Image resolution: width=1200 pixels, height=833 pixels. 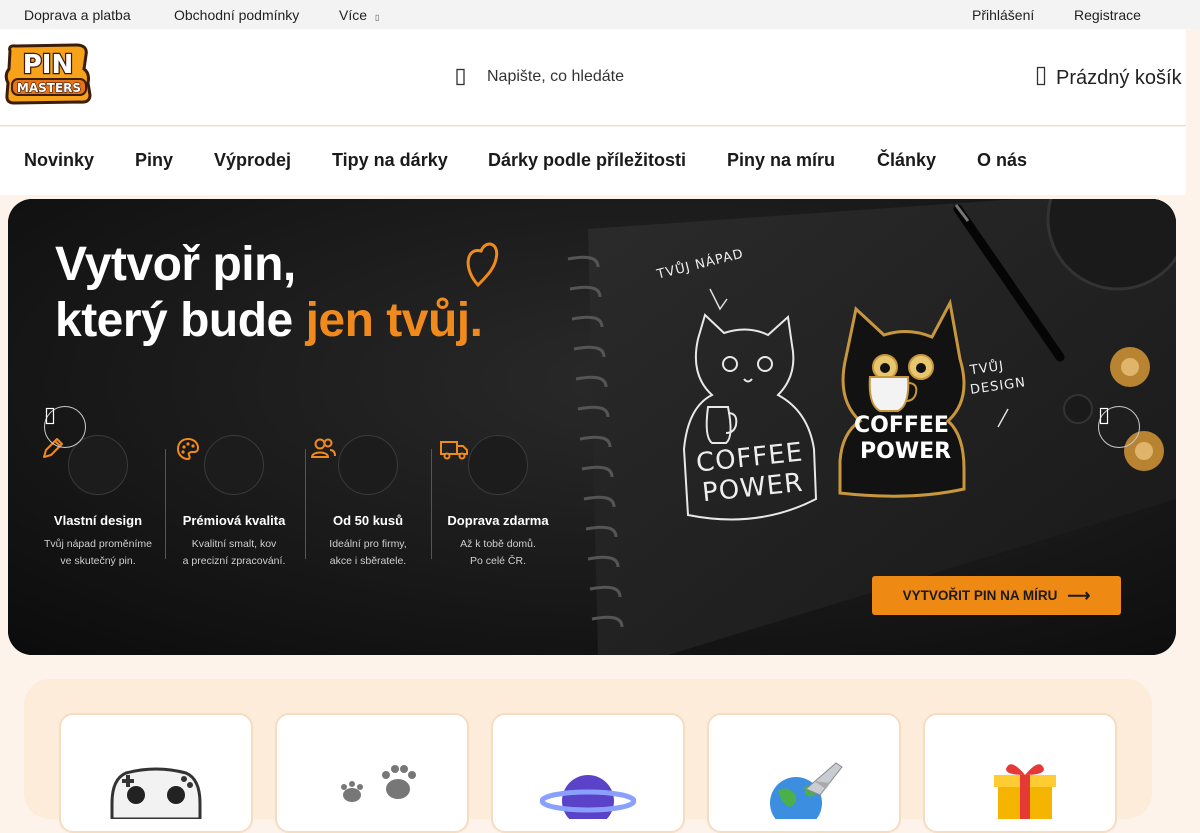 I want to click on nav-item-clanky: Články, so click(x=906, y=160).